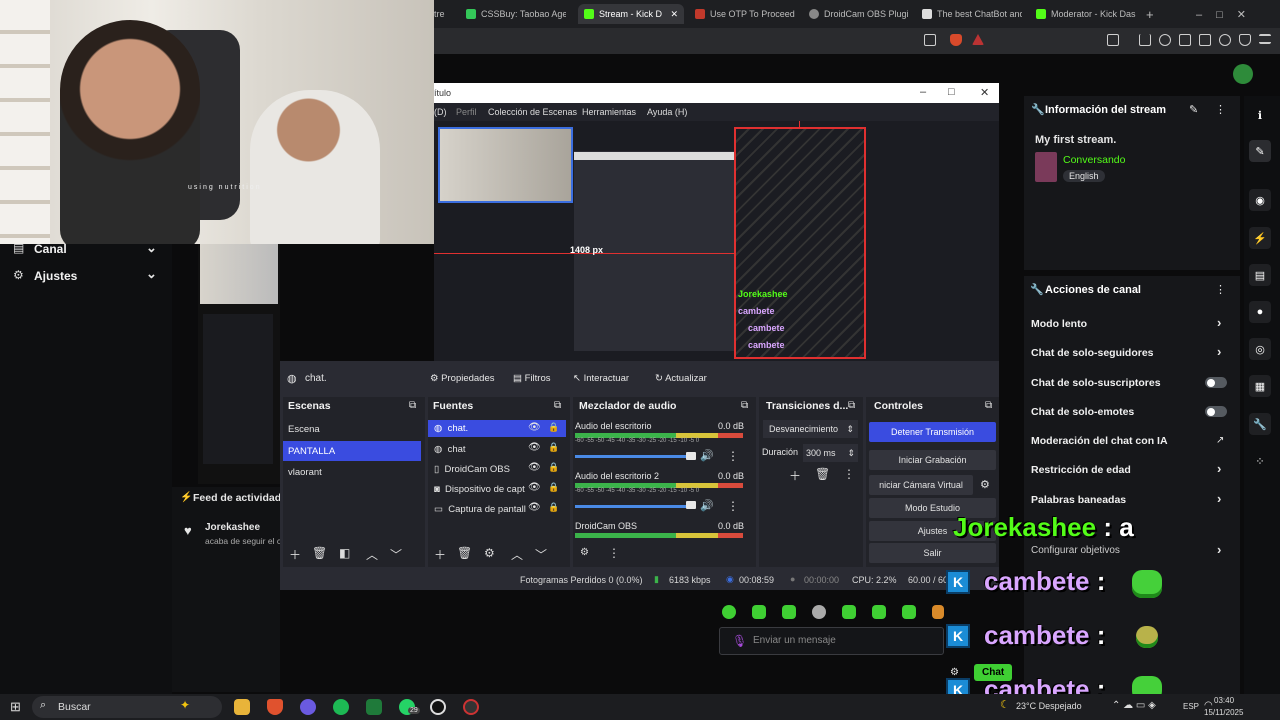  Describe the element at coordinates (1260, 424) in the screenshot. I see `wrench-icon: 🔧` at that location.